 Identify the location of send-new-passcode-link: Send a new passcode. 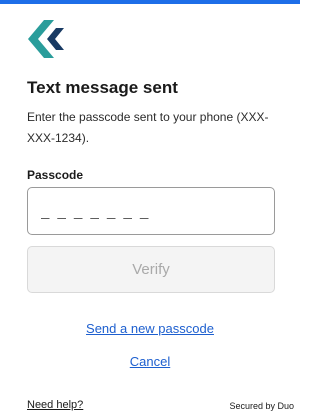
(150, 328).